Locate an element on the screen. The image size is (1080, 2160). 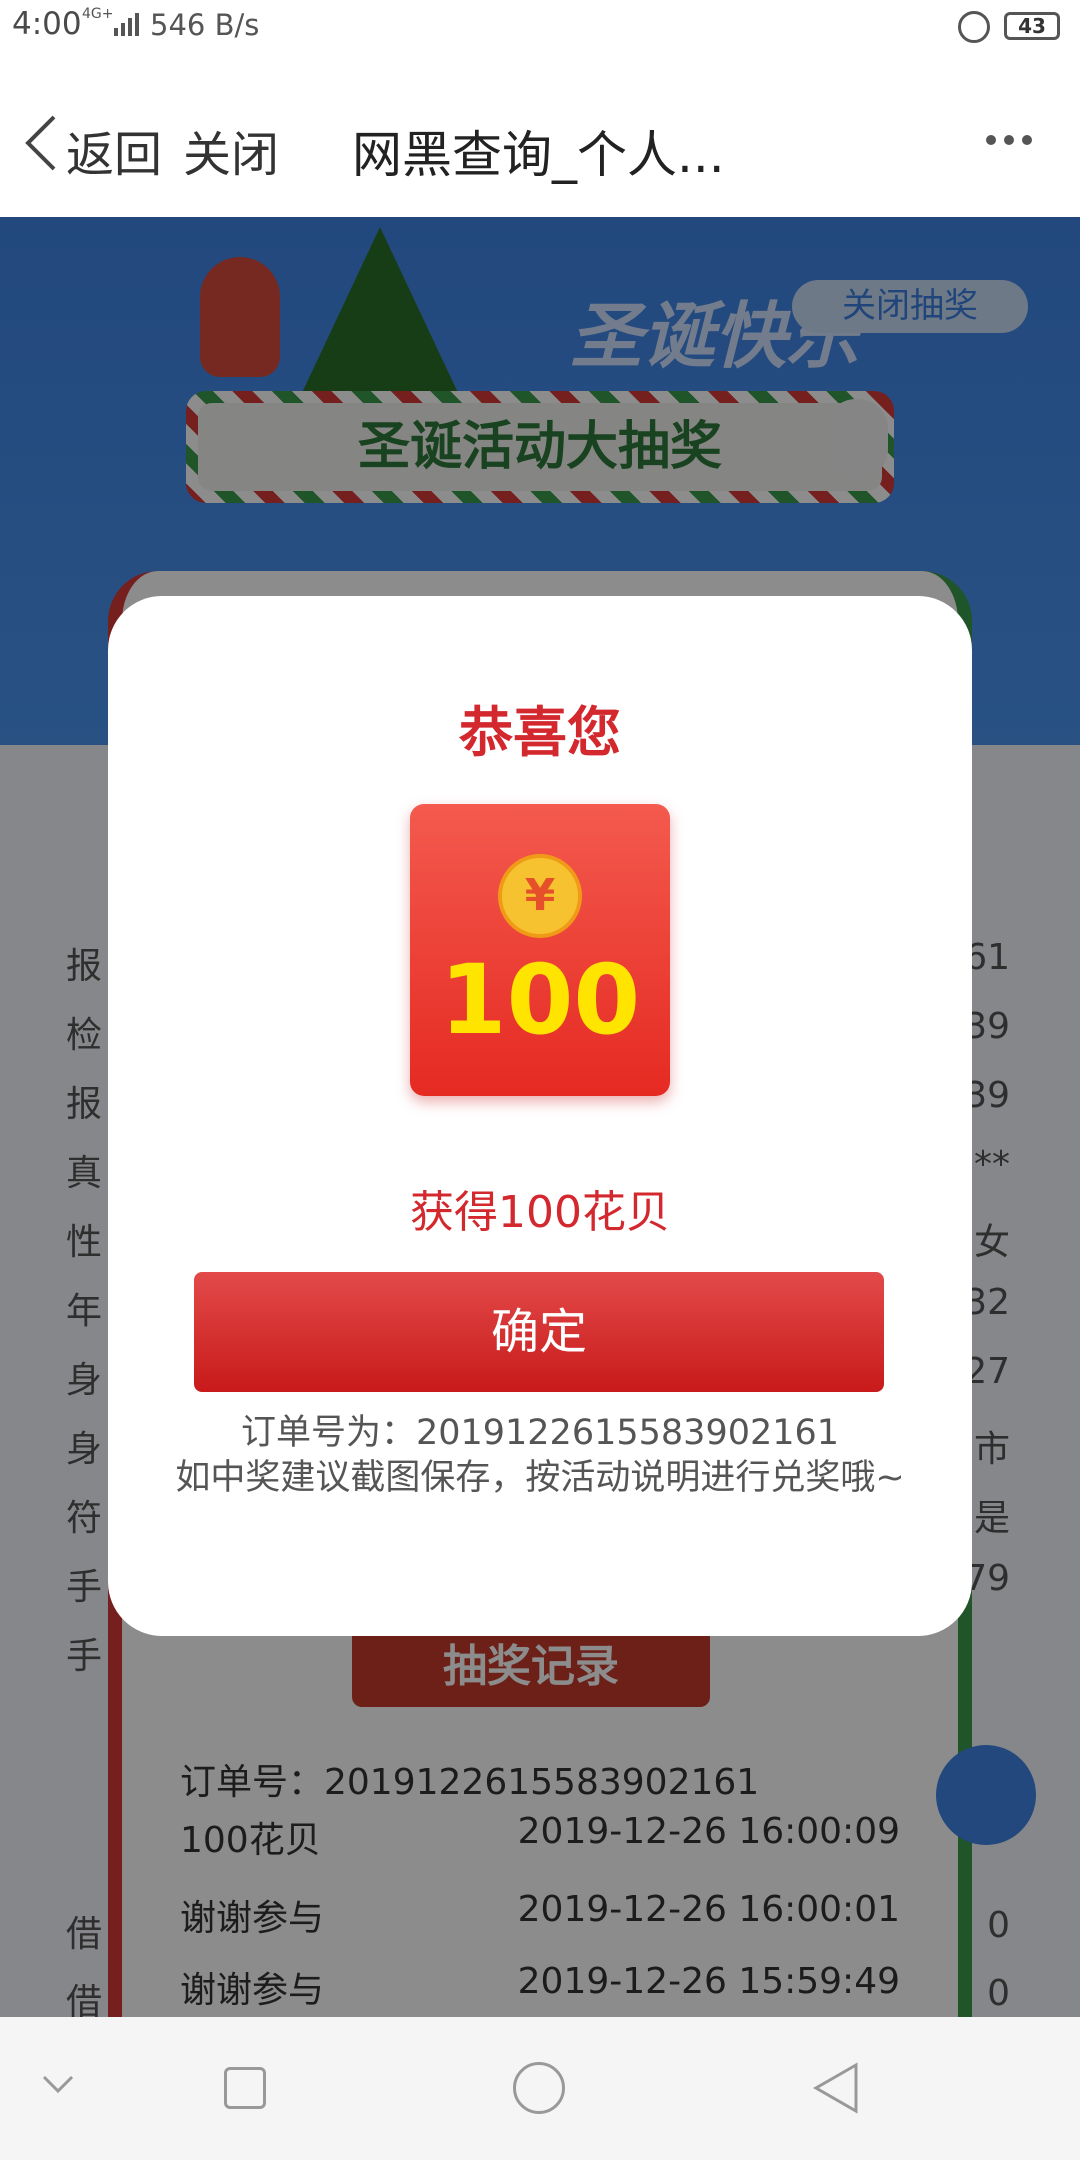
back-arrow-icon is located at coordinates (42, 143).